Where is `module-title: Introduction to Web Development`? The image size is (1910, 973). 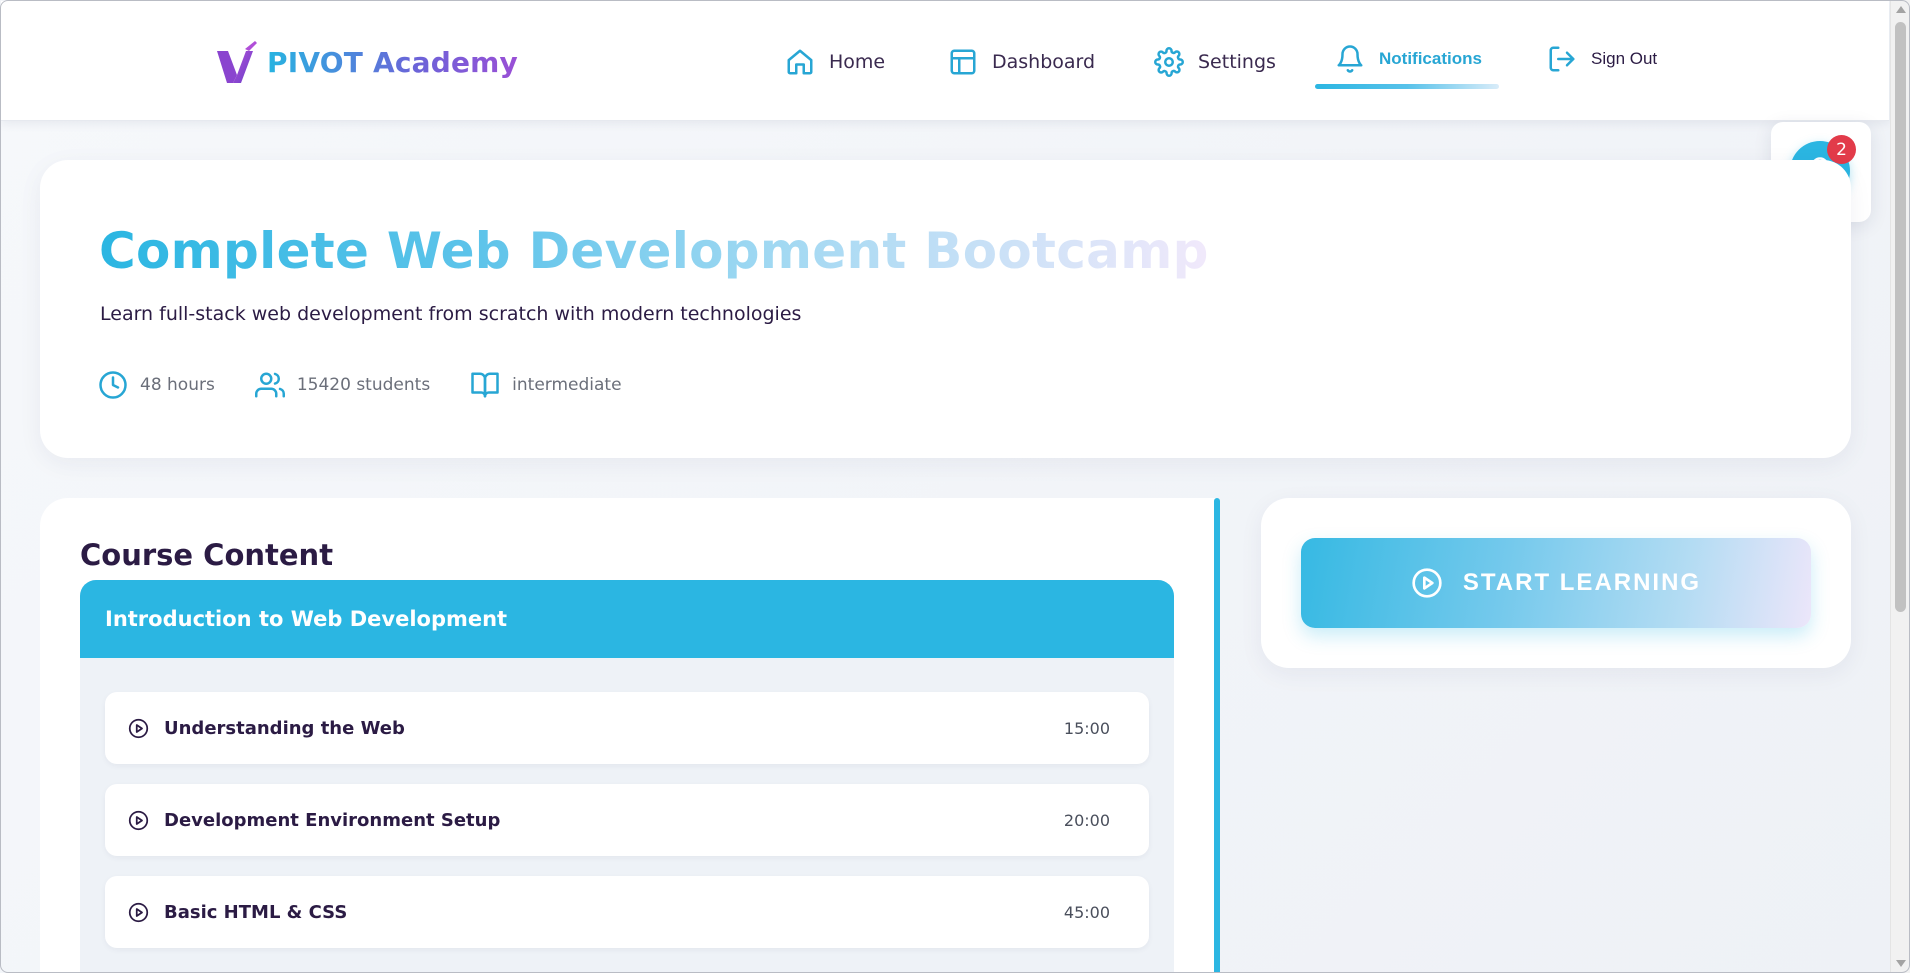 module-title: Introduction to Web Development is located at coordinates (306, 619).